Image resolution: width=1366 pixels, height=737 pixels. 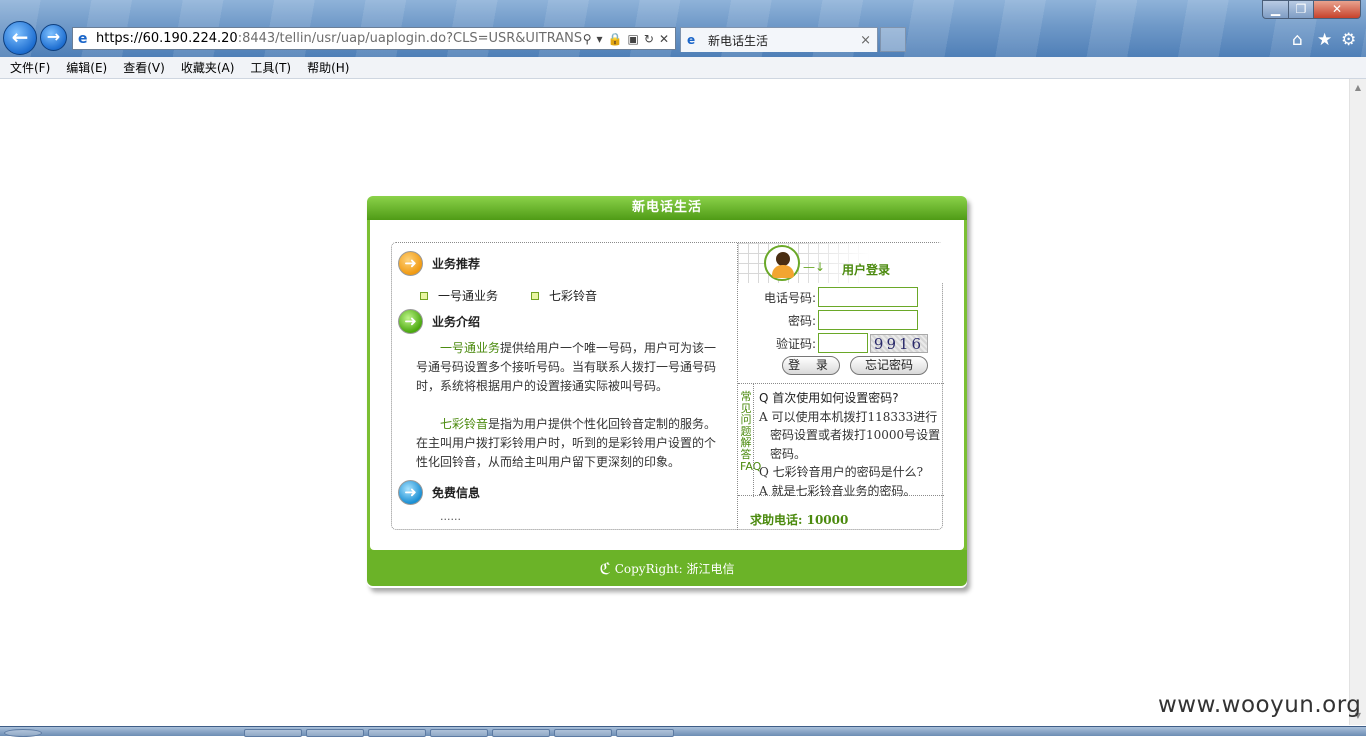 What do you see at coordinates (633, 39) in the screenshot?
I see `compat-view-icon: ▣` at bounding box center [633, 39].